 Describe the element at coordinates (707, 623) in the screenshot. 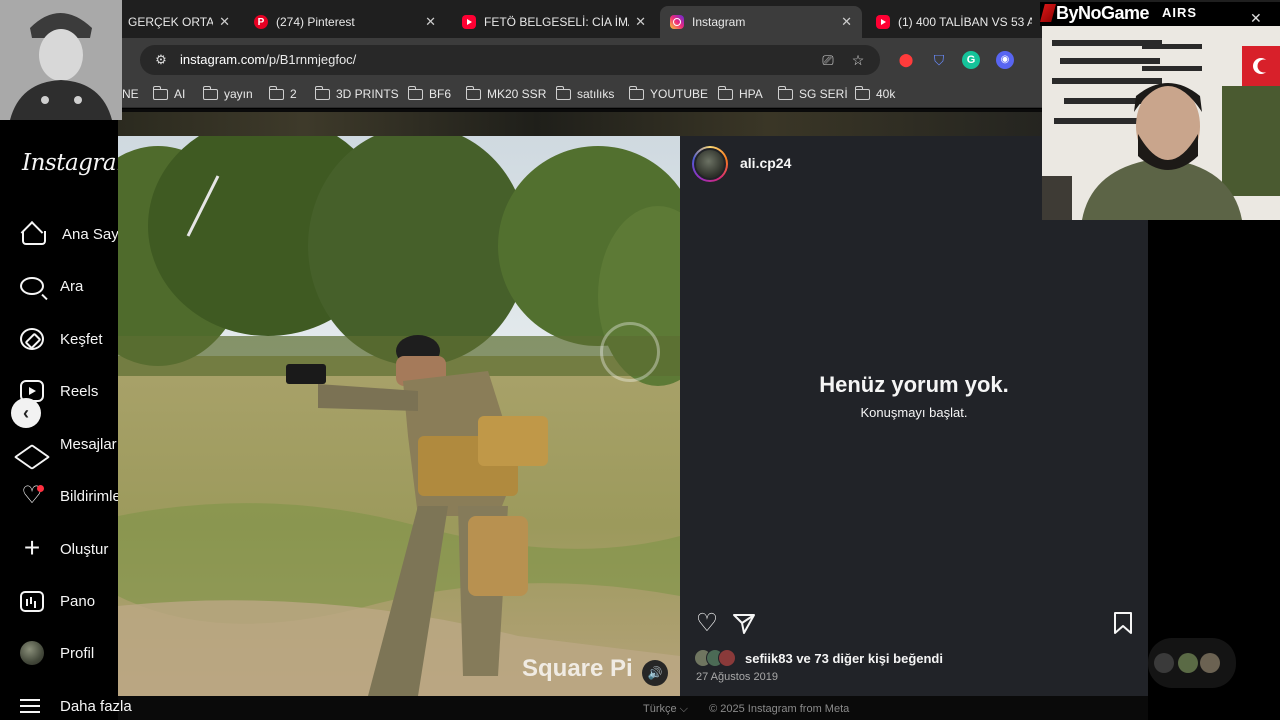

I see `like-button: ♡` at that location.